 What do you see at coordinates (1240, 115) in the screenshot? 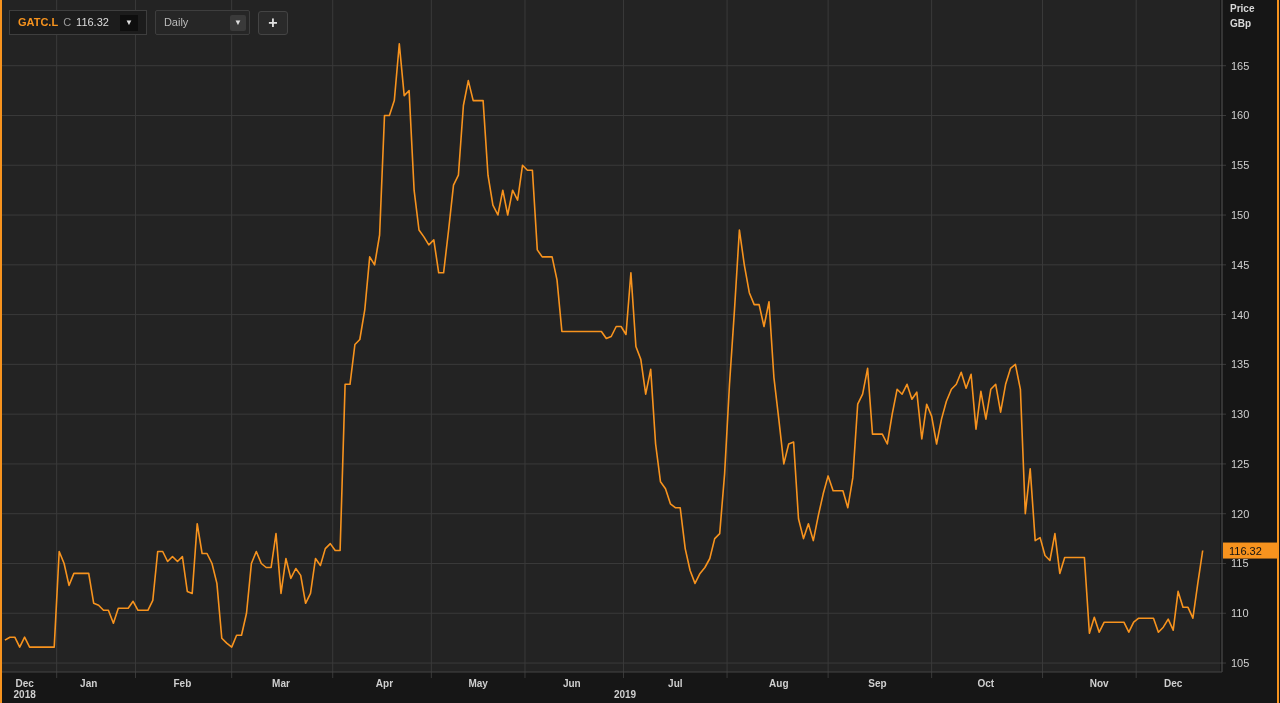
I see `y-tick-label: 160` at bounding box center [1240, 115].